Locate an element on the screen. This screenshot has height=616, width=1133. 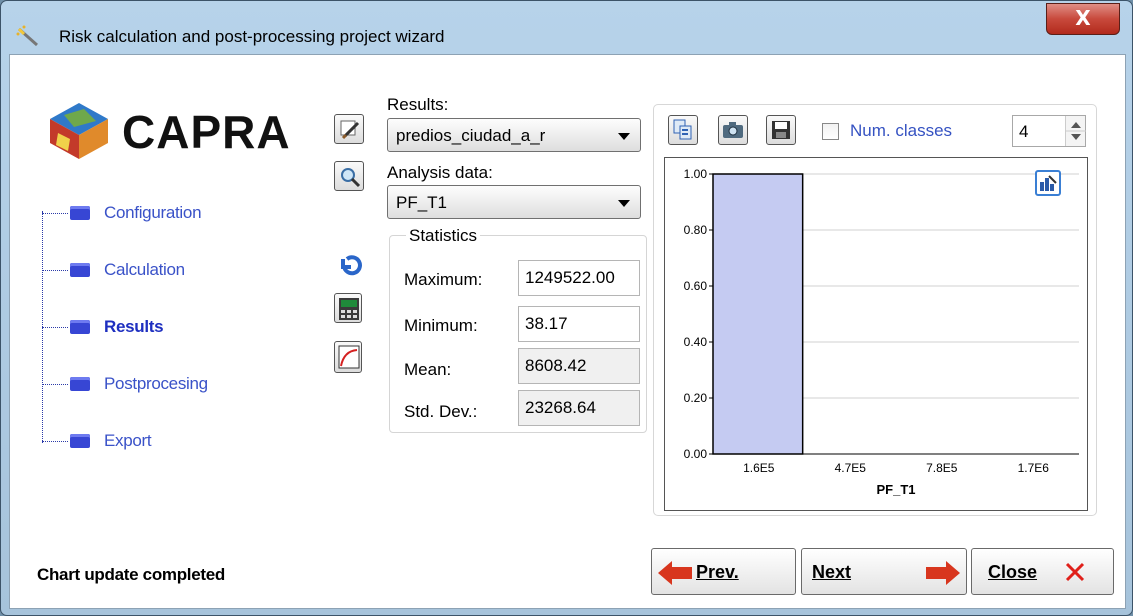
x-tick-label: 1.6E5 is located at coordinates (759, 468).